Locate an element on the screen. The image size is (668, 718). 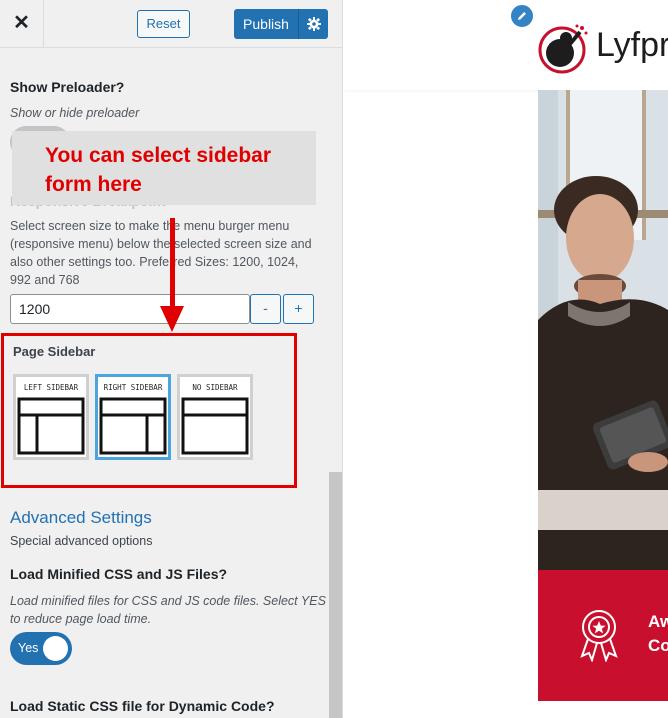
reset-button: Reset is located at coordinates (163, 24).